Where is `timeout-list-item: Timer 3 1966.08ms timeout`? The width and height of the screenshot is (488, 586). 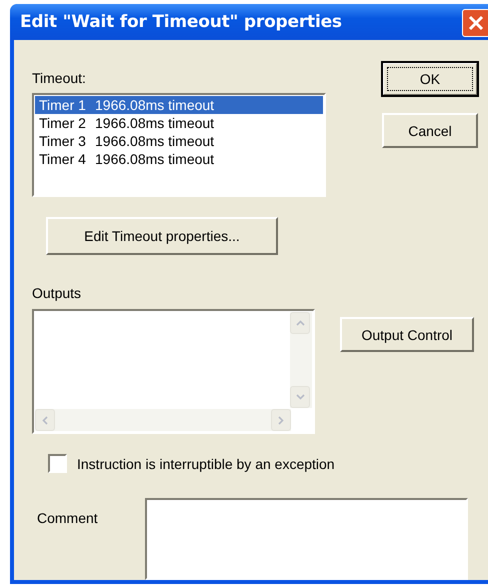 timeout-list-item: Timer 3 1966.08ms timeout is located at coordinates (179, 141).